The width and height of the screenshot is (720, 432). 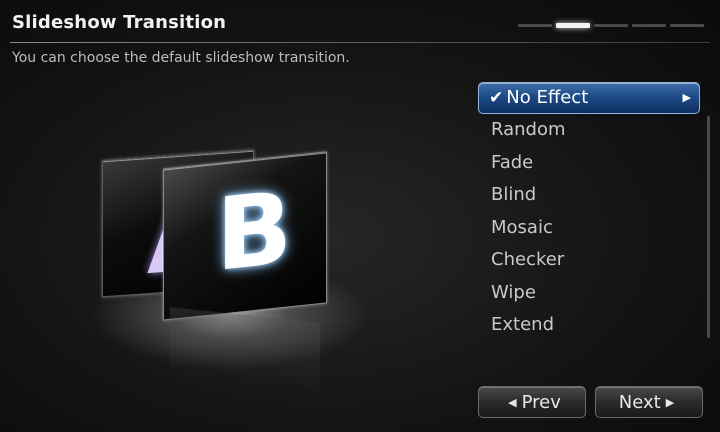 What do you see at coordinates (591, 163) in the screenshot?
I see `option-fade: Fade` at bounding box center [591, 163].